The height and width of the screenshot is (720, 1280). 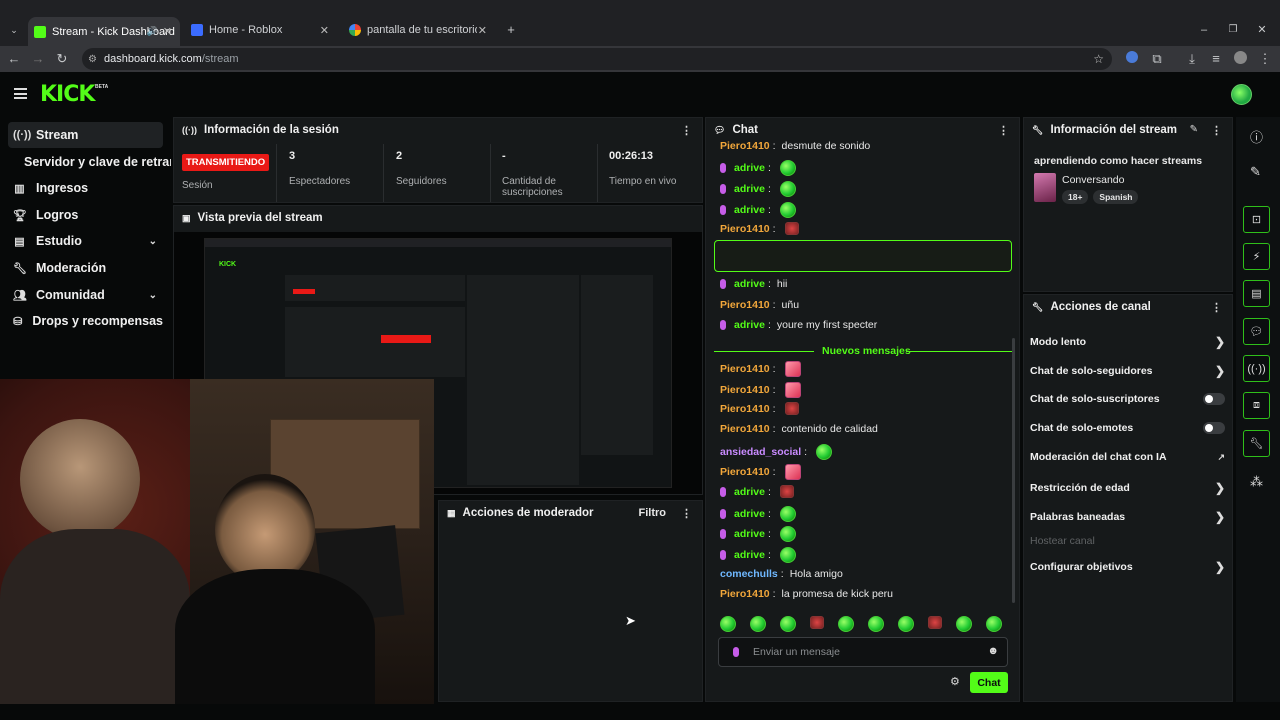 I want to click on address-bar: ⚙ dashboard.kick.com/stream ☆, so click(x=597, y=59).